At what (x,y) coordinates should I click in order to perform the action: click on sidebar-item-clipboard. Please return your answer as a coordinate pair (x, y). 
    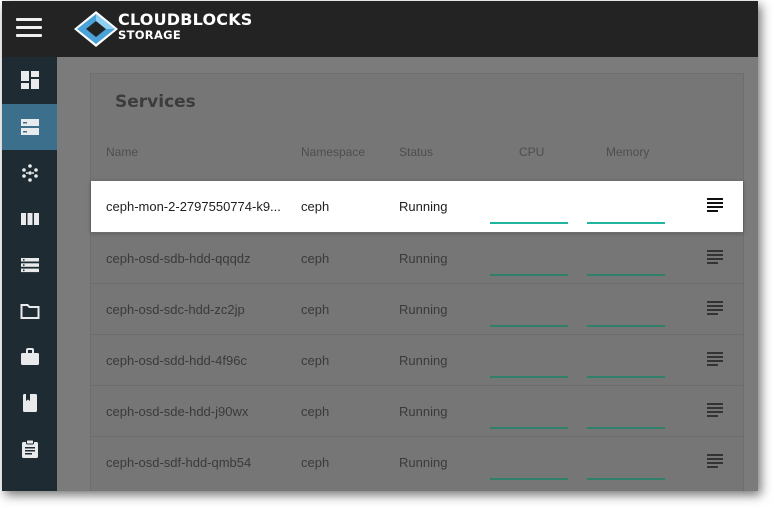
    Looking at the image, I should click on (29, 449).